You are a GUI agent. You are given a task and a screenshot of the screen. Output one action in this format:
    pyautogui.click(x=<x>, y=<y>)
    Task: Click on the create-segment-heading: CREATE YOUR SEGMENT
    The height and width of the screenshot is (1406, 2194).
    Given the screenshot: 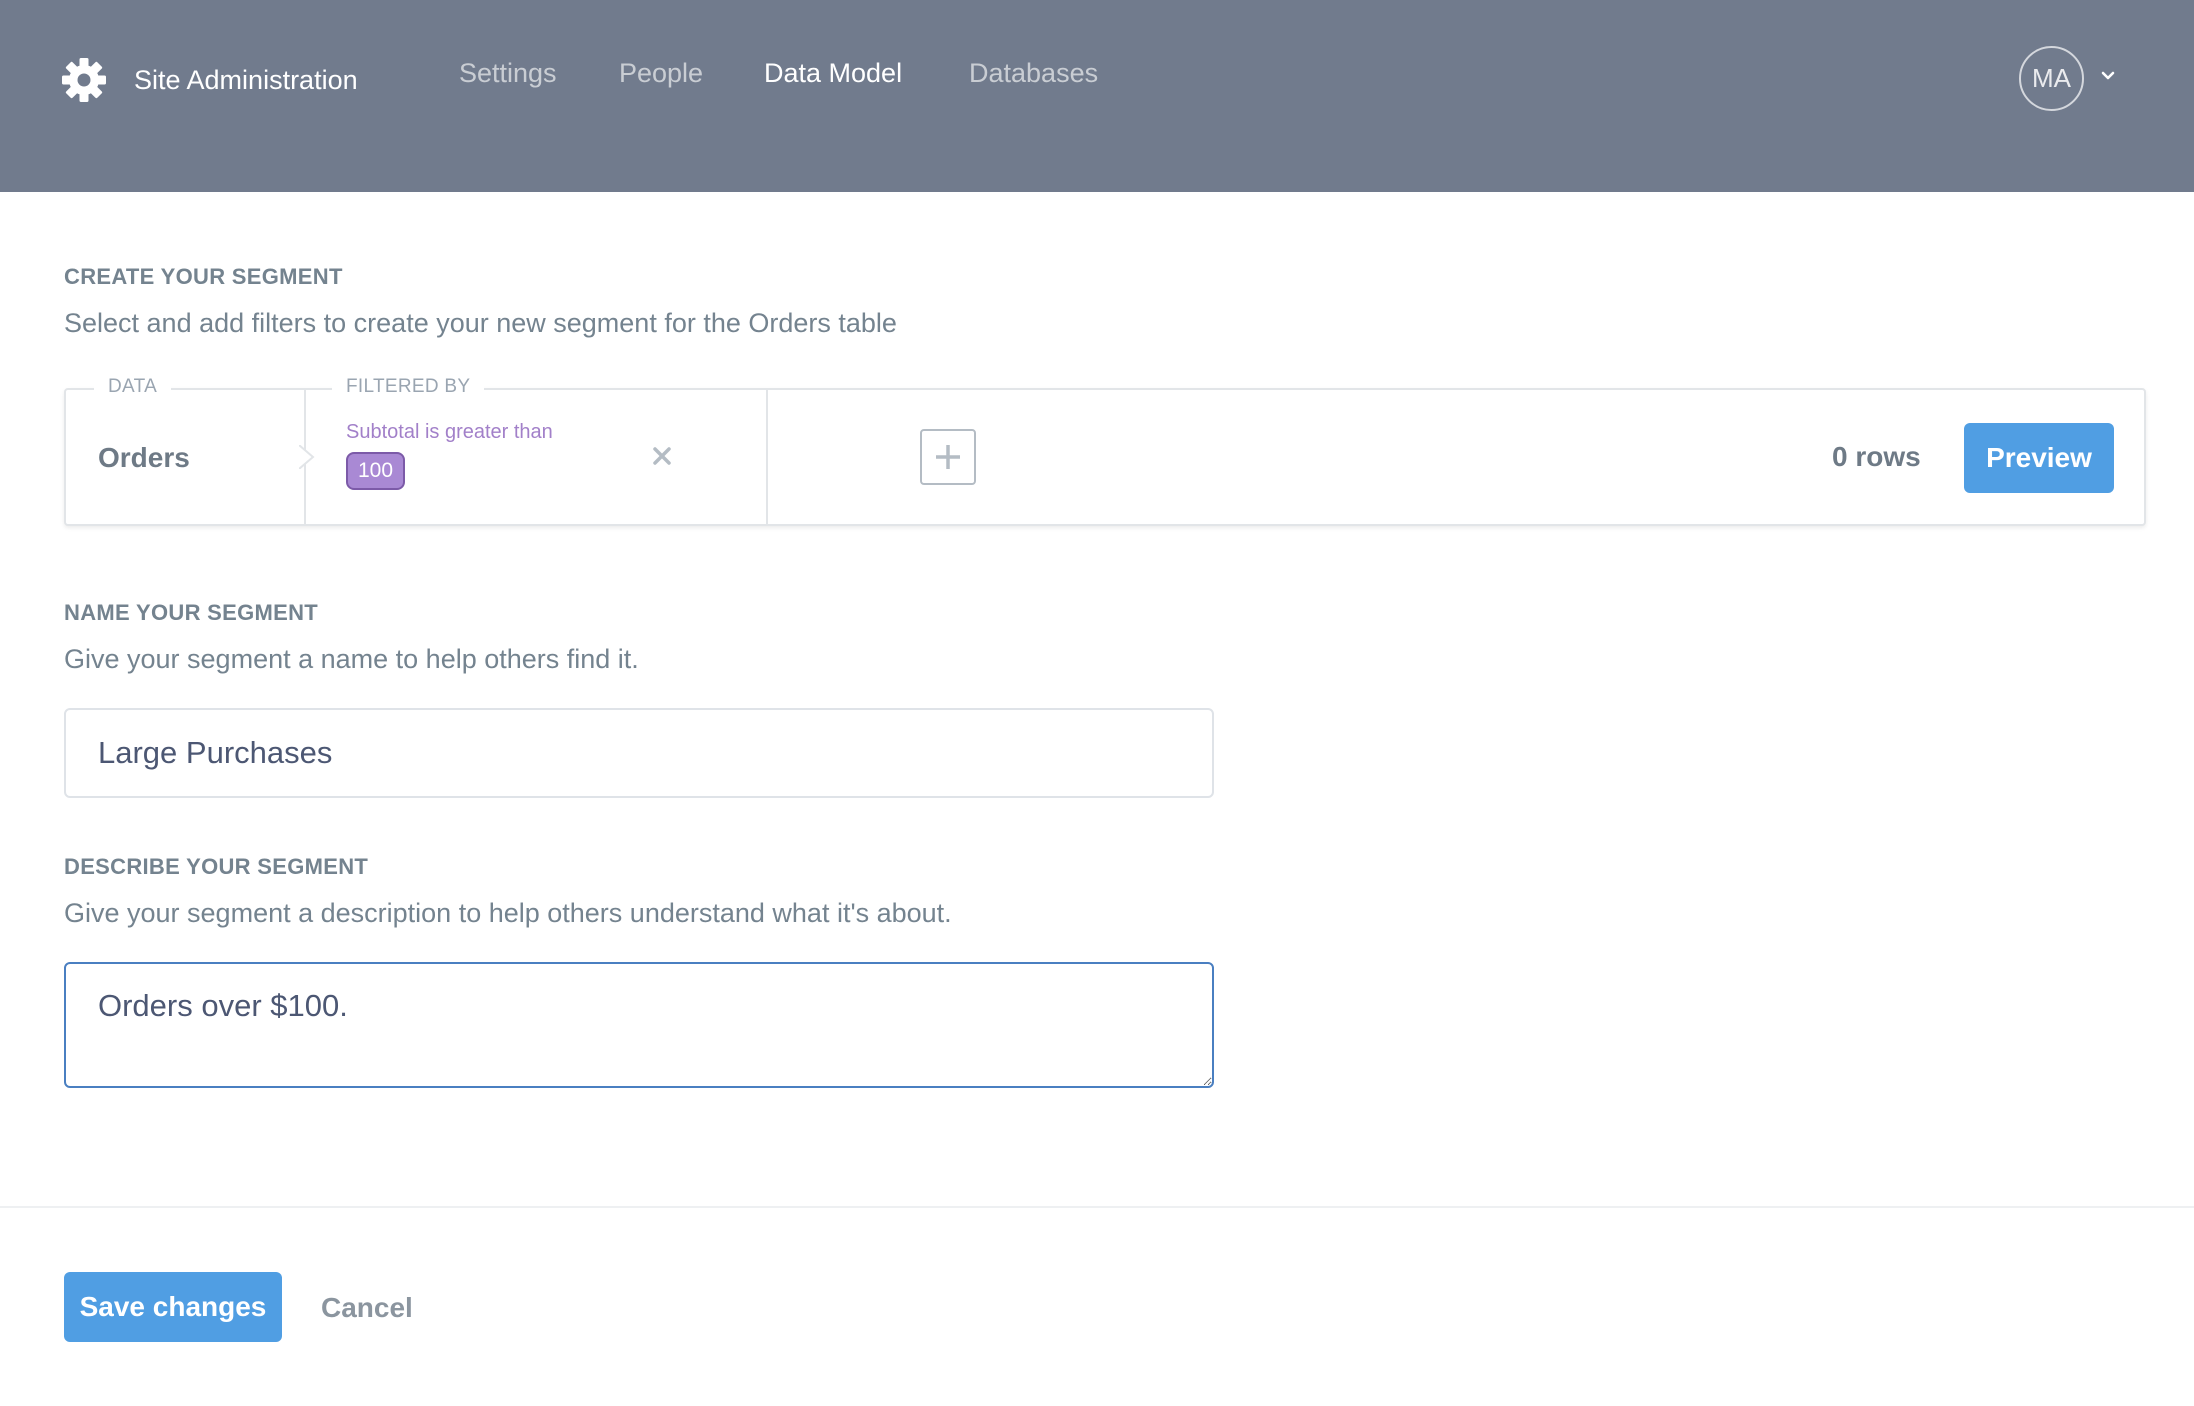 What is the action you would take?
    pyautogui.click(x=203, y=276)
    